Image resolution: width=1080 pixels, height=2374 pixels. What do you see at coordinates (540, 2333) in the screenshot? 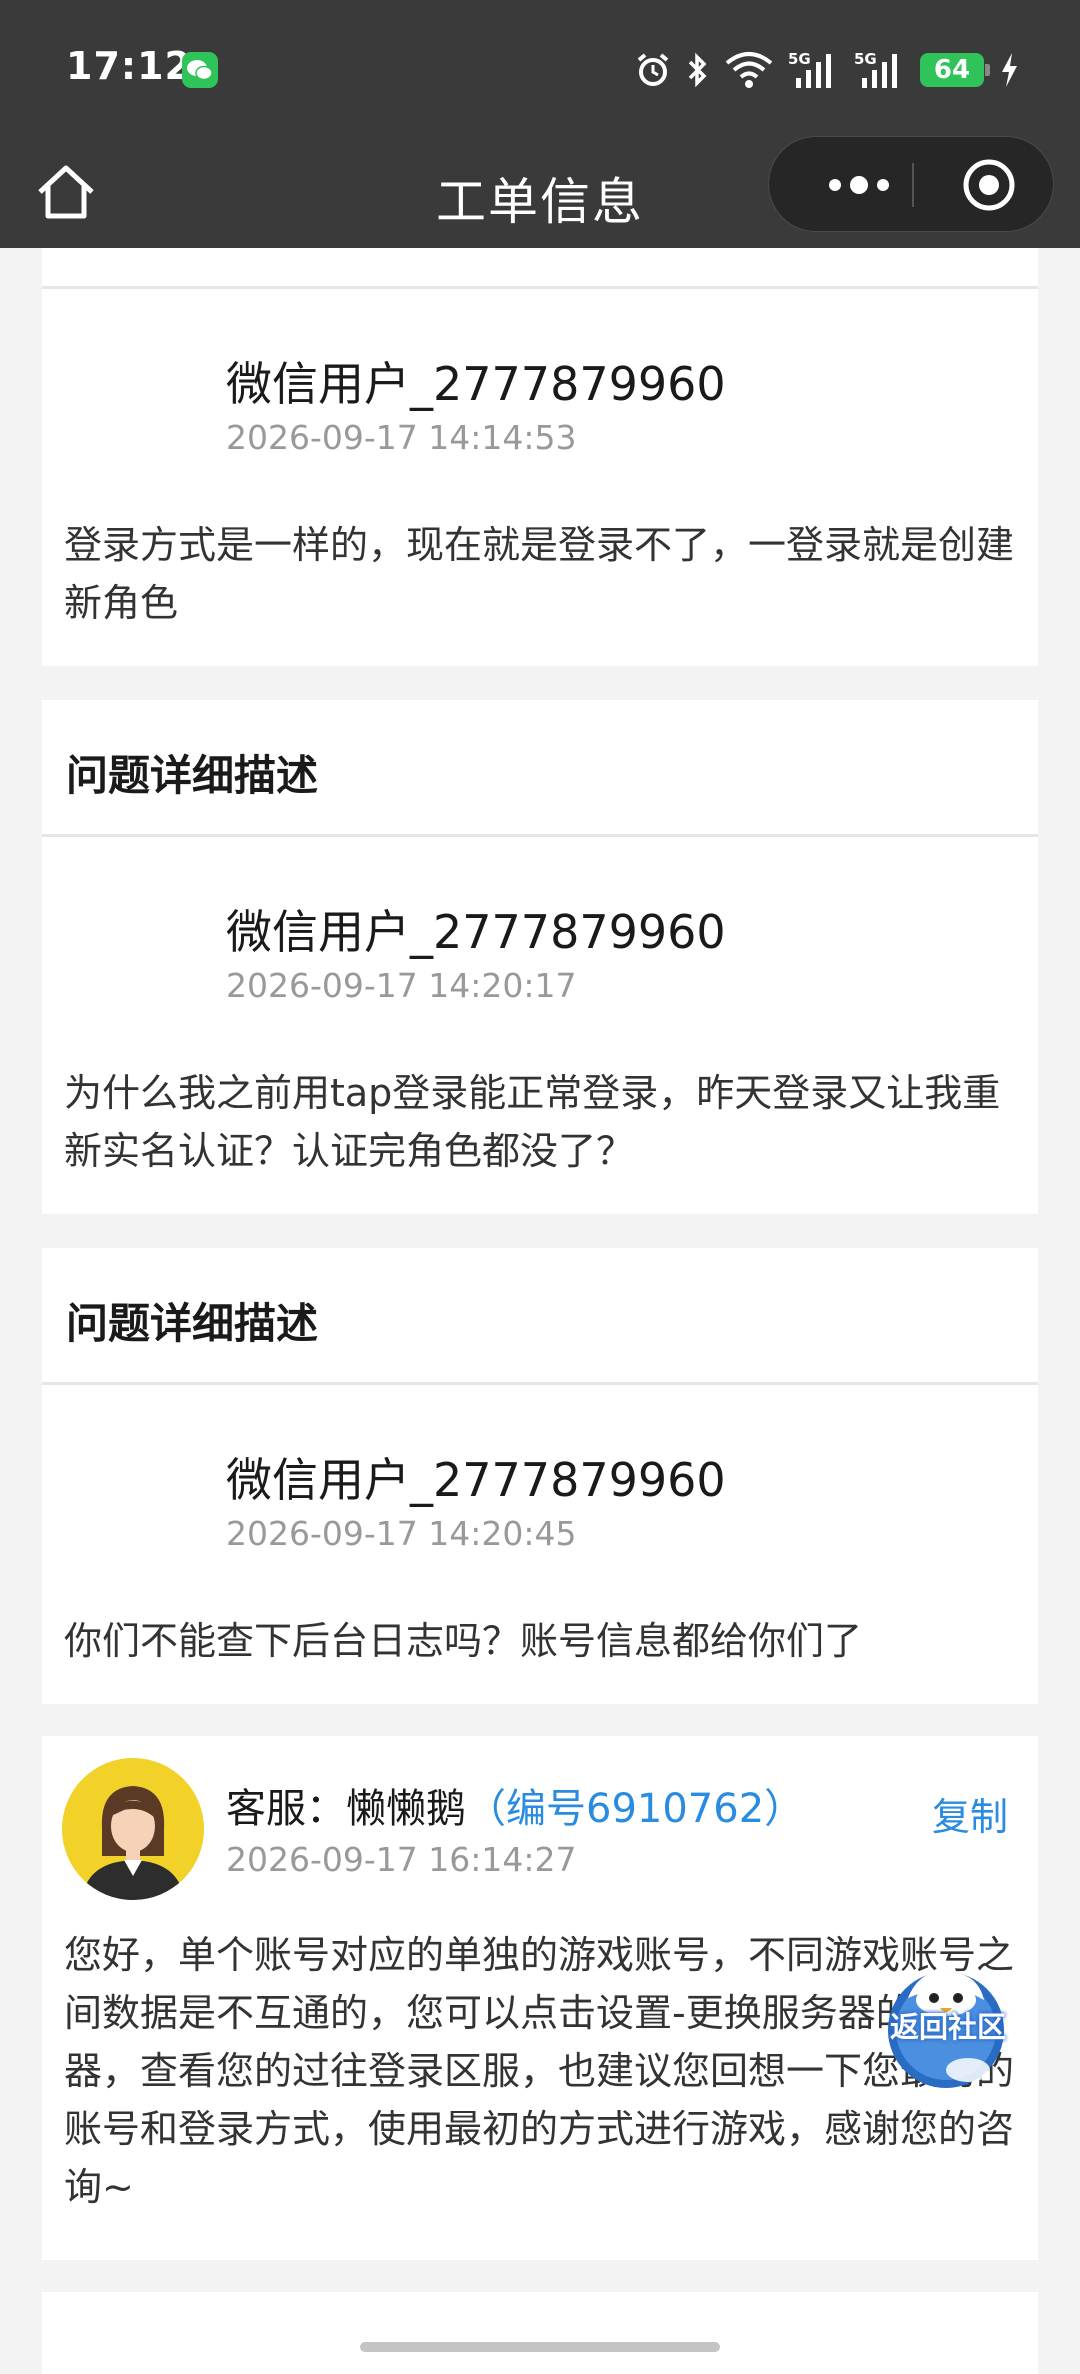
I see `ticket-entry-card` at bounding box center [540, 2333].